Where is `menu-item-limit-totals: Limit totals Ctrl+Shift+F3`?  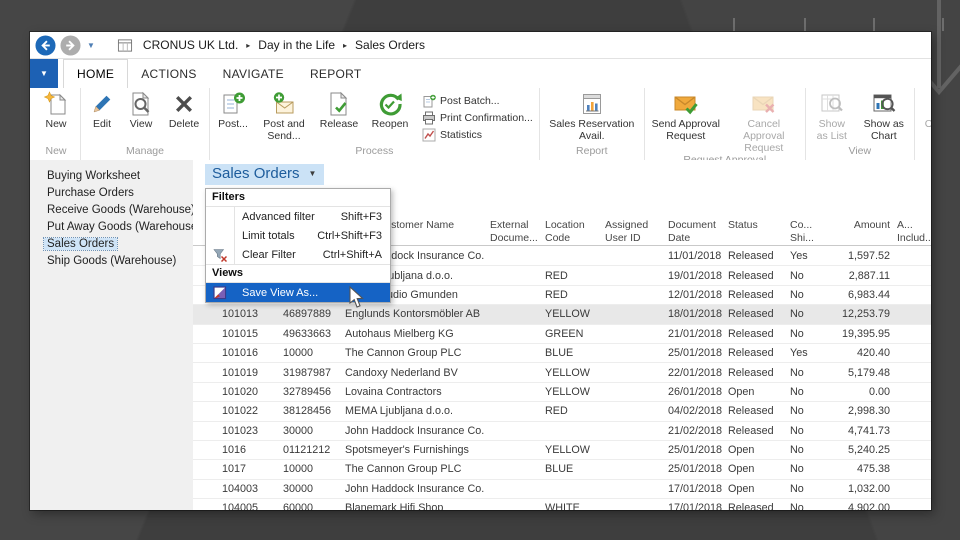 menu-item-limit-totals: Limit totals Ctrl+Shift+F3 is located at coordinates (298, 235).